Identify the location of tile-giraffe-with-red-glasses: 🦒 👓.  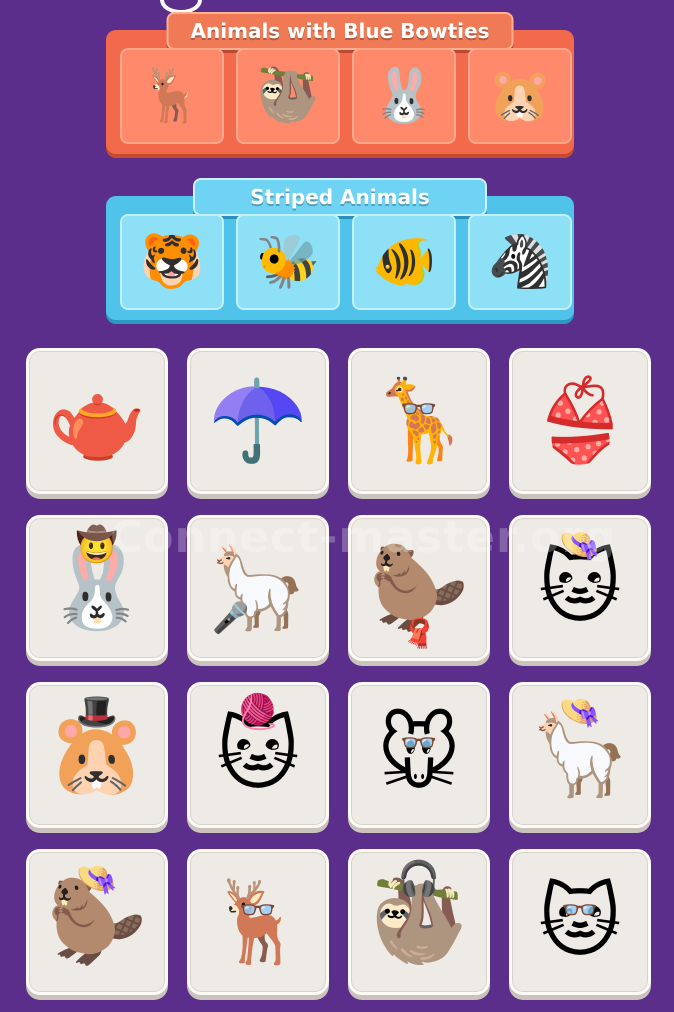
(419, 421).